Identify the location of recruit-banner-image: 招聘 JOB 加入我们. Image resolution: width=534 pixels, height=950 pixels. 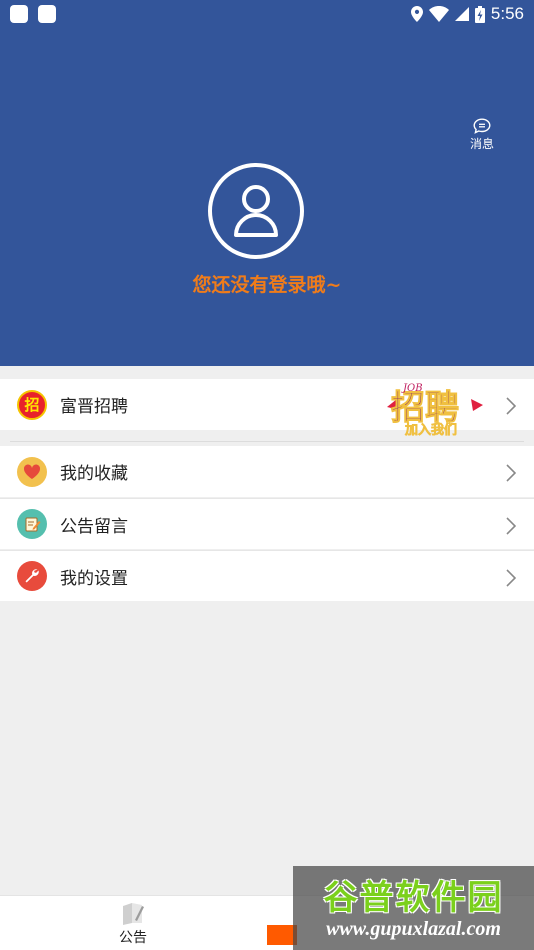
(434, 407).